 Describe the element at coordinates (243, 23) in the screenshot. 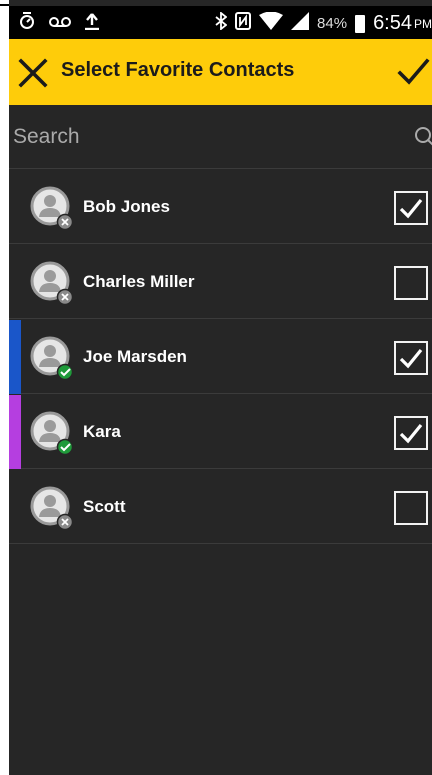

I see `nfc-icon` at that location.